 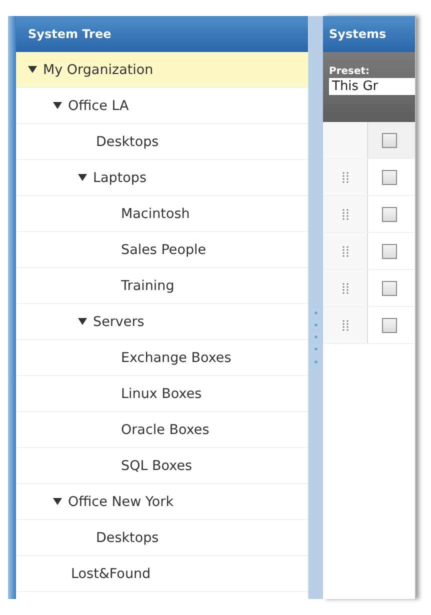 What do you see at coordinates (162, 574) in the screenshot?
I see `tree-item: Lost&Found` at bounding box center [162, 574].